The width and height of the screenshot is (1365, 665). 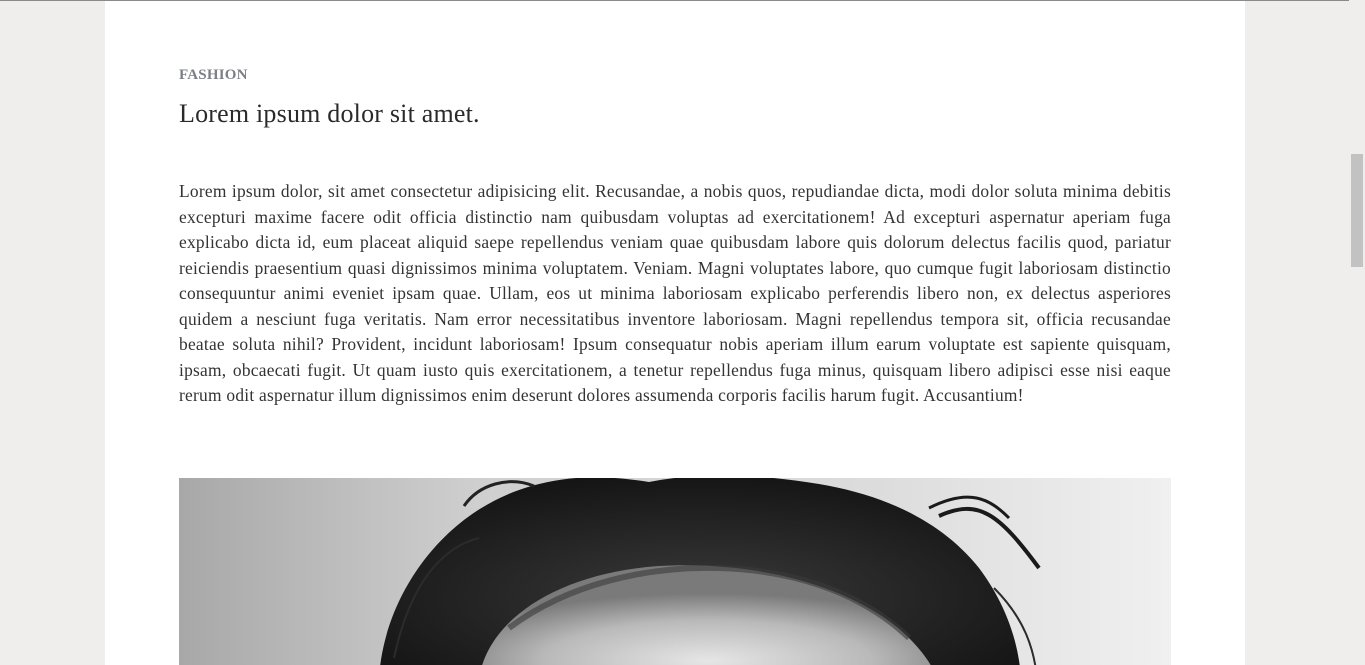 What do you see at coordinates (213, 75) in the screenshot?
I see `article-category: FASHION` at bounding box center [213, 75].